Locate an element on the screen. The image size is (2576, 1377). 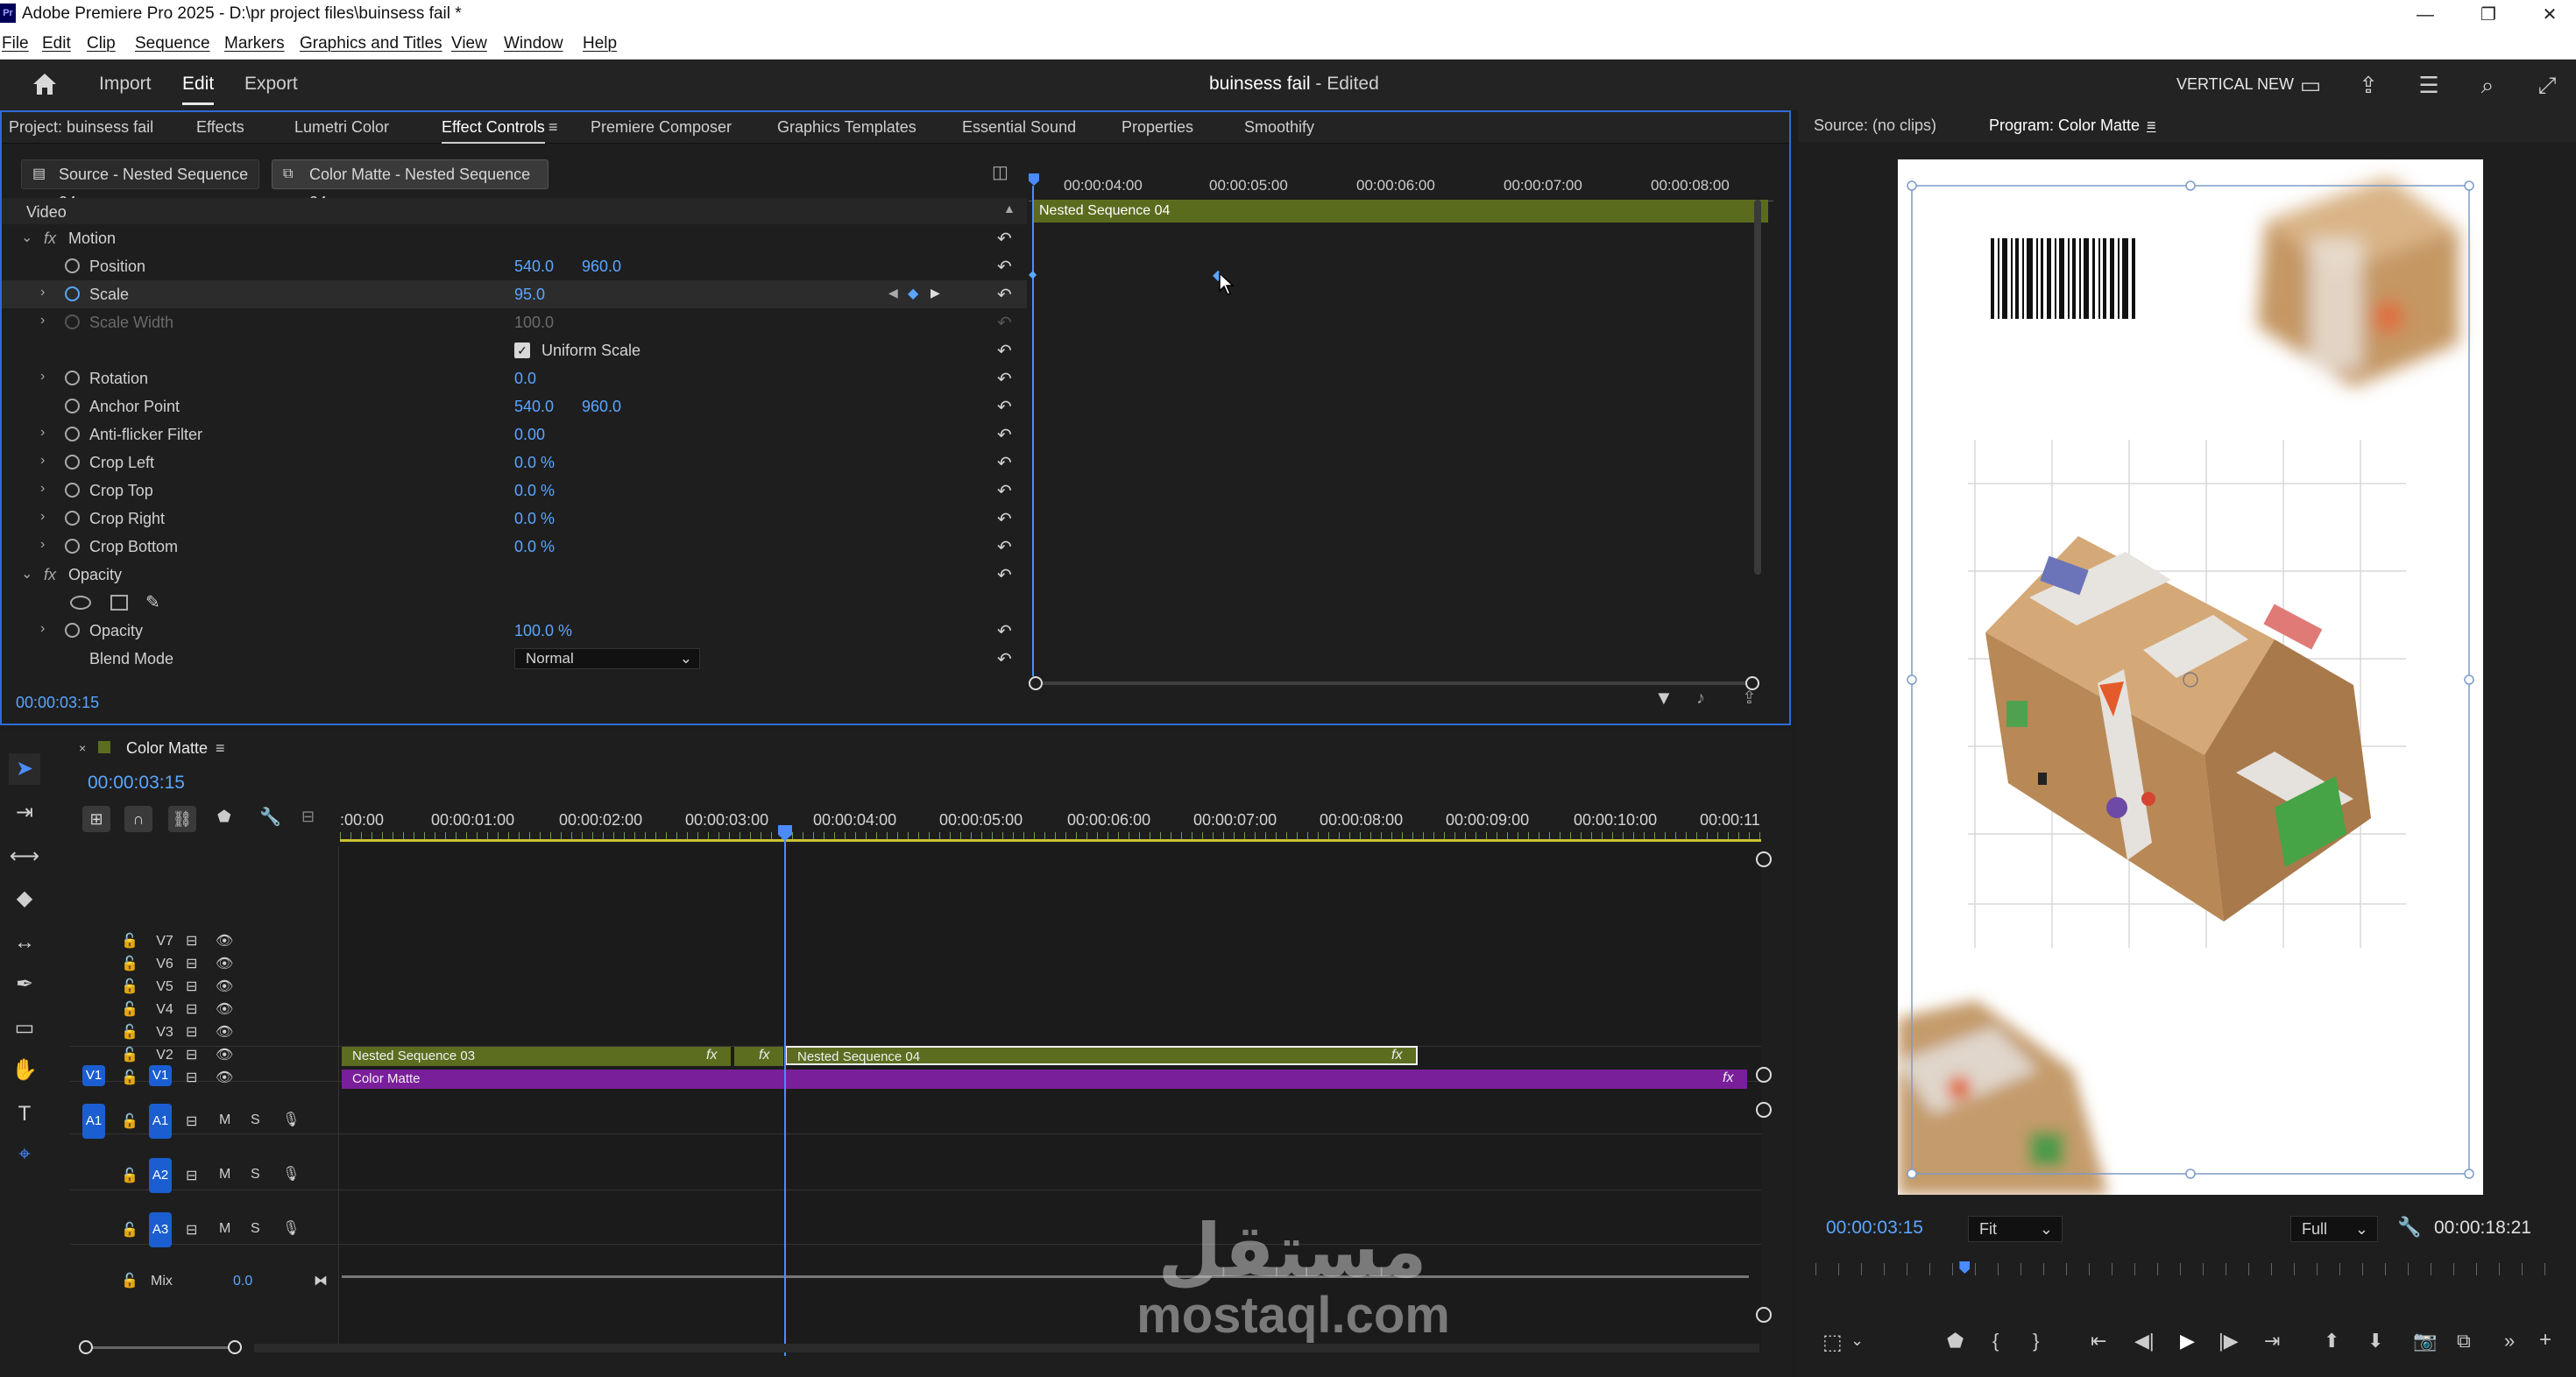
mix-volume-line is located at coordinates (1045, 1277).